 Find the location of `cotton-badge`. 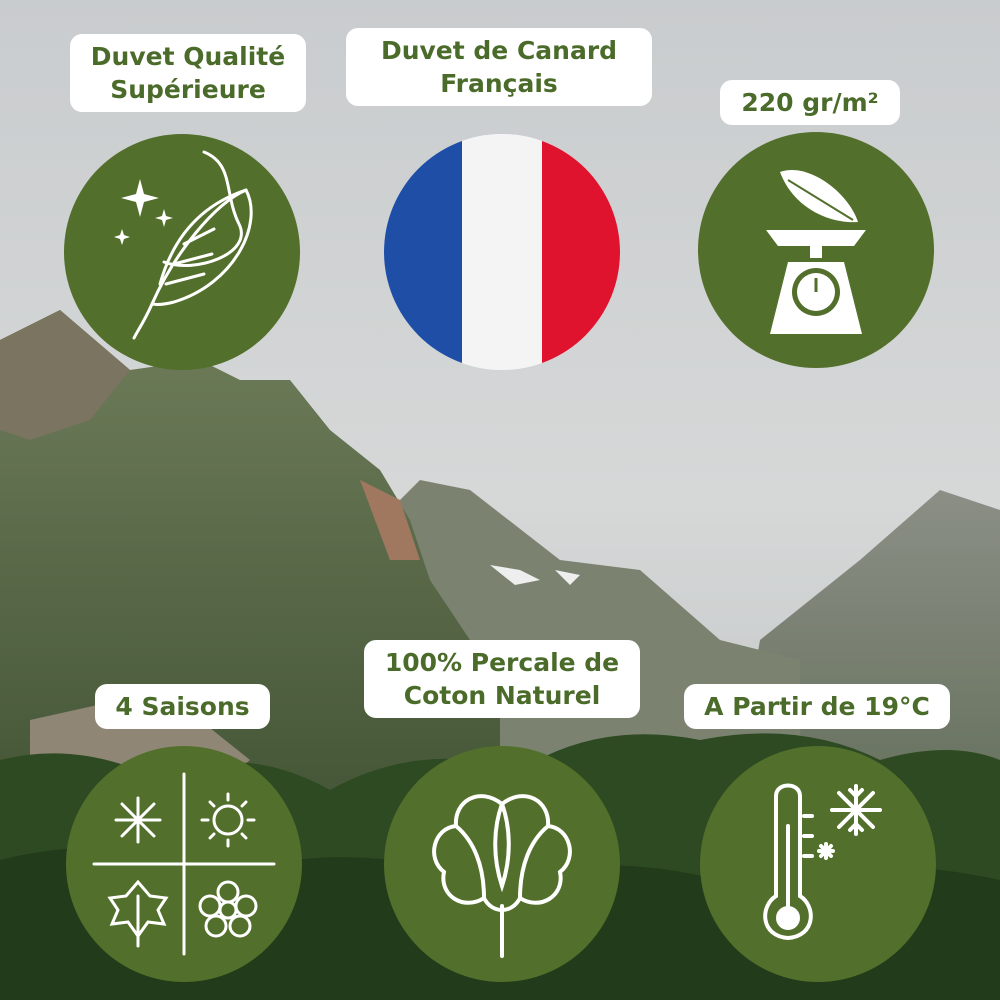

cotton-badge is located at coordinates (502, 864).